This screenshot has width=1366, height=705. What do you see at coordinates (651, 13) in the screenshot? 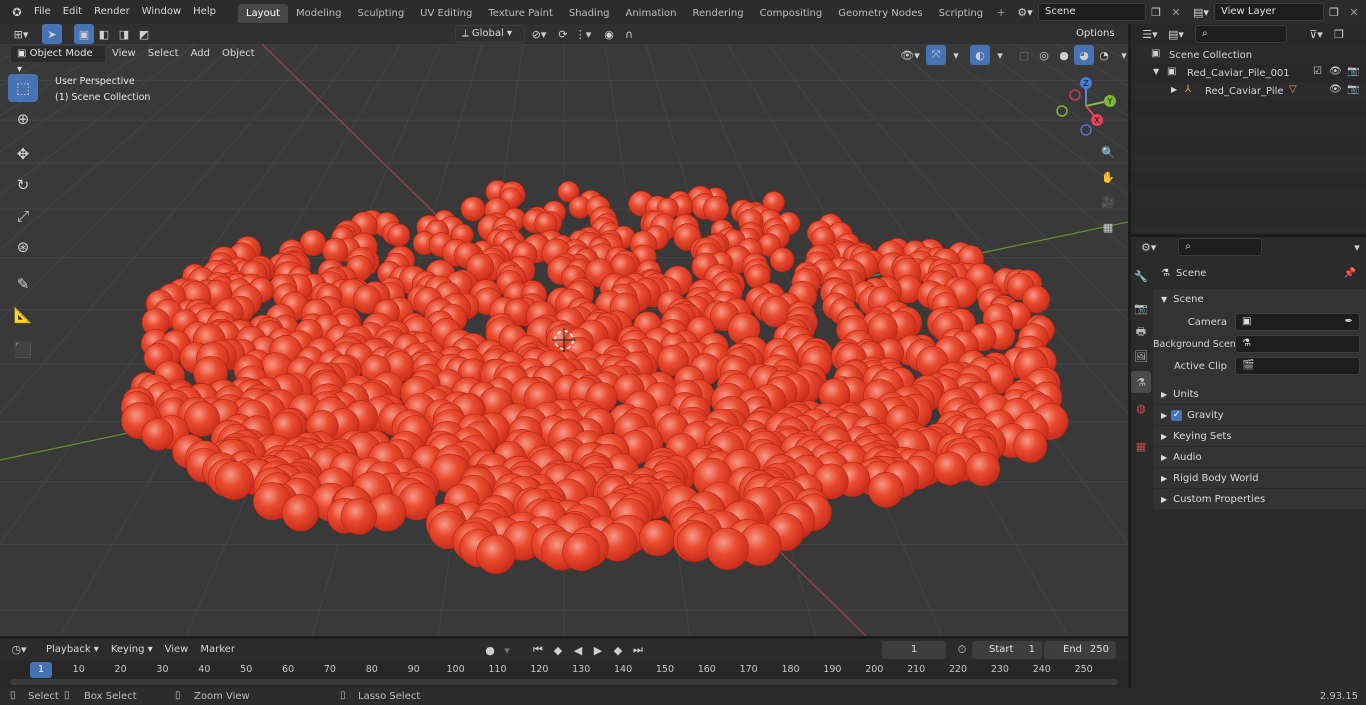
I see `tab-animation: Animation` at bounding box center [651, 13].